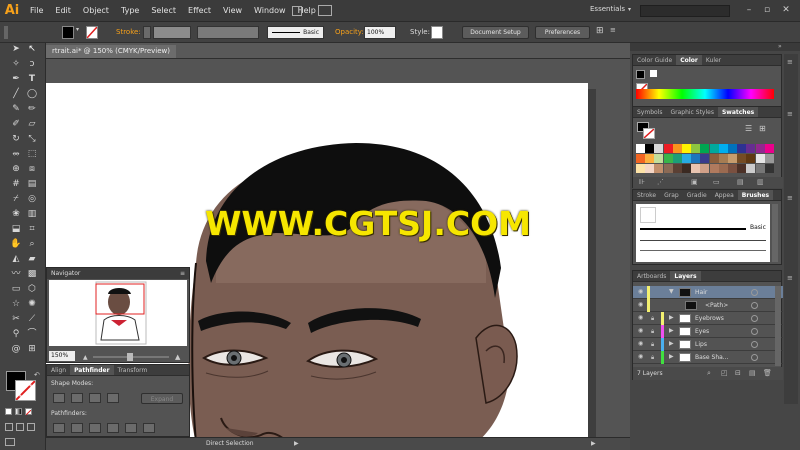  Describe the element at coordinates (738, 373) in the screenshot. I see `new-sublayer-icon: ⊟` at that location.